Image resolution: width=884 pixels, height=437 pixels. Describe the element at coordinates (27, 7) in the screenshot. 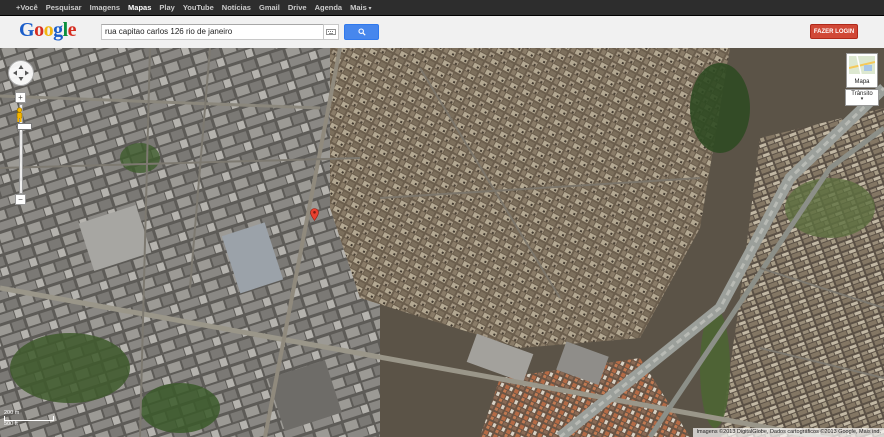

I see `nav-voce: +Você` at that location.